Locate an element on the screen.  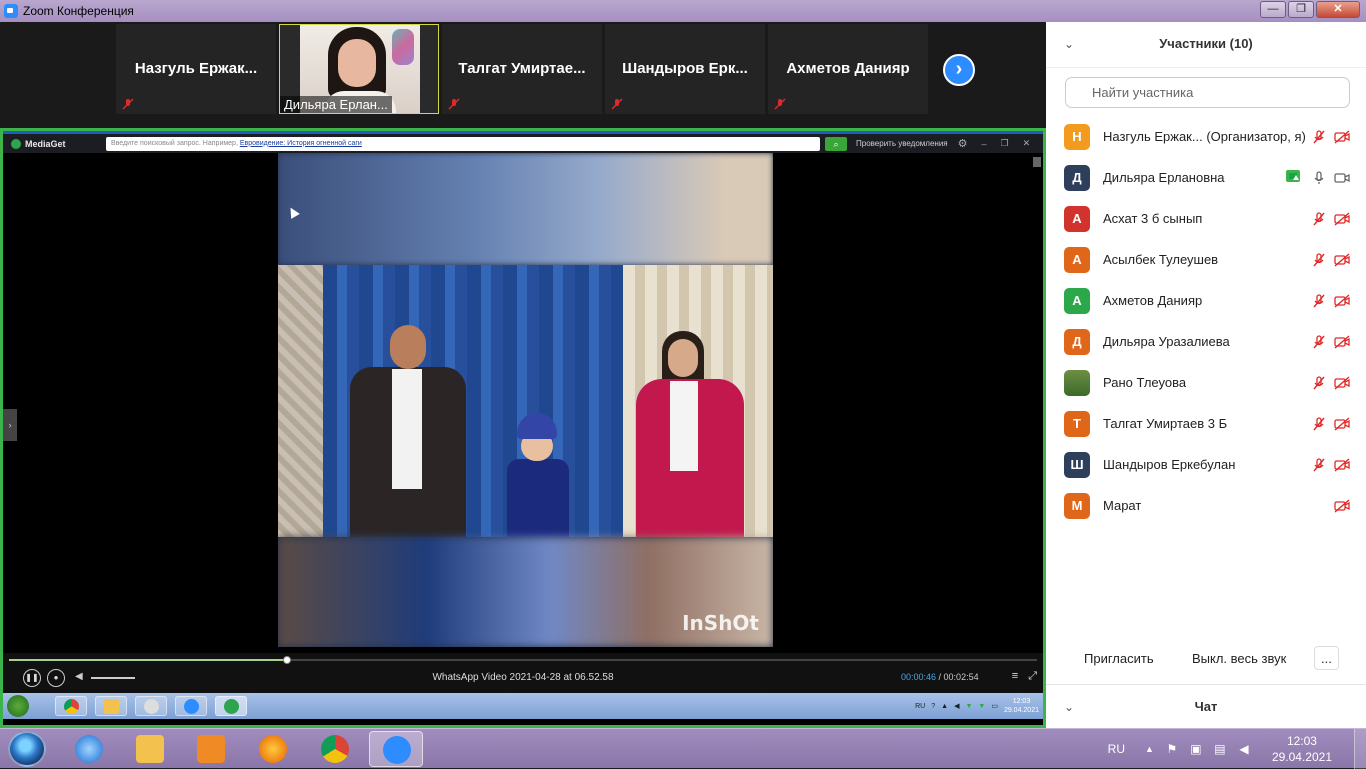
taskbar-chrome-icon is located at coordinates (335, 749).